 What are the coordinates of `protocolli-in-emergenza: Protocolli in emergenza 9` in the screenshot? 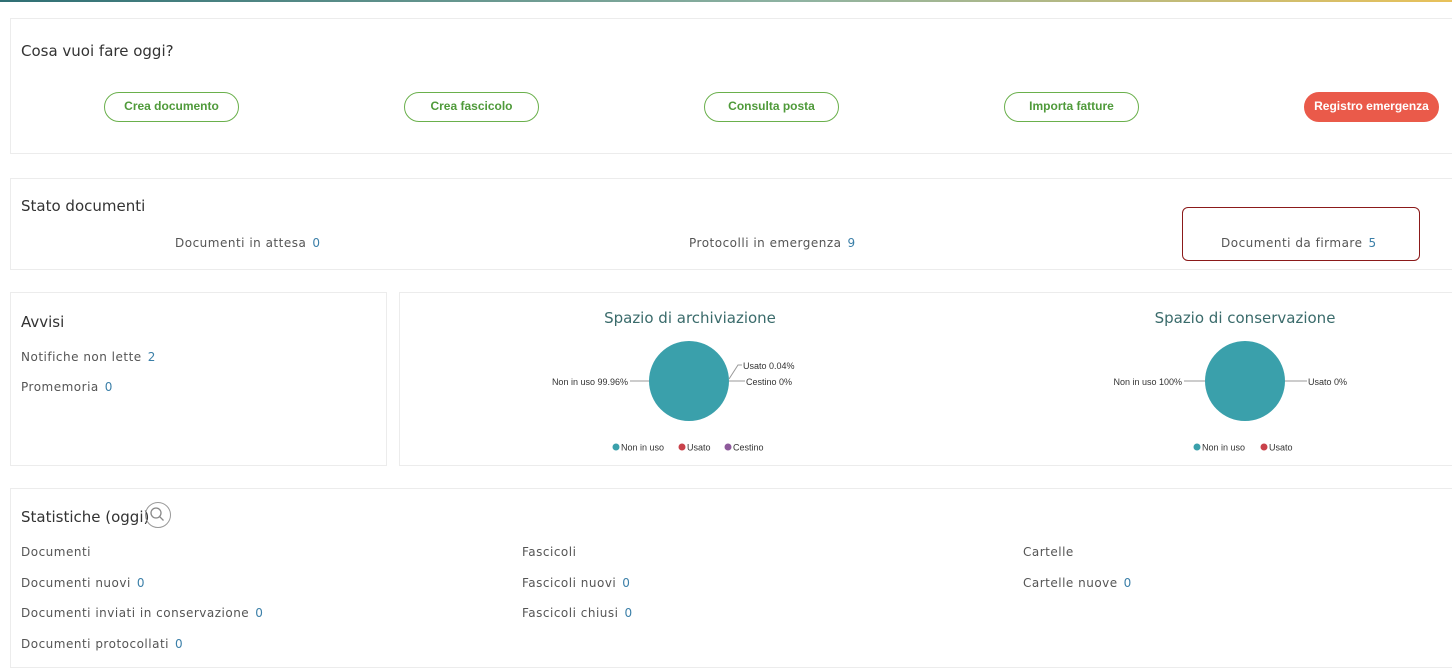 It's located at (772, 243).